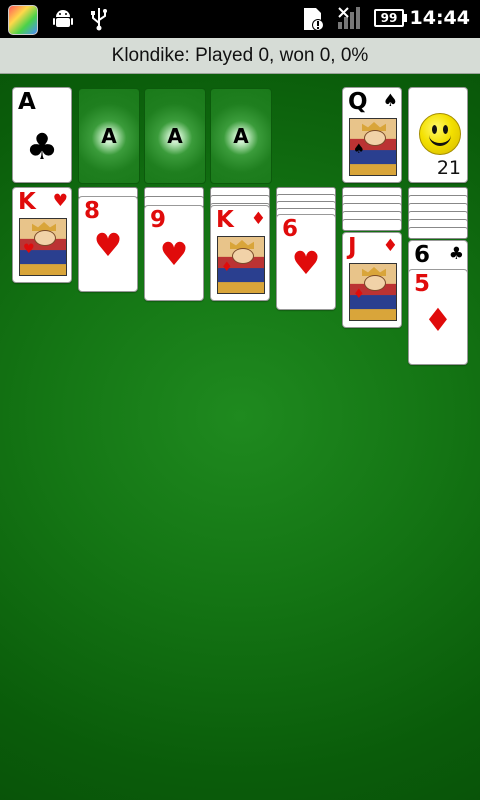 This screenshot has width=480, height=800. I want to click on tableau-7-card-2: 5 ♦, so click(438, 317).